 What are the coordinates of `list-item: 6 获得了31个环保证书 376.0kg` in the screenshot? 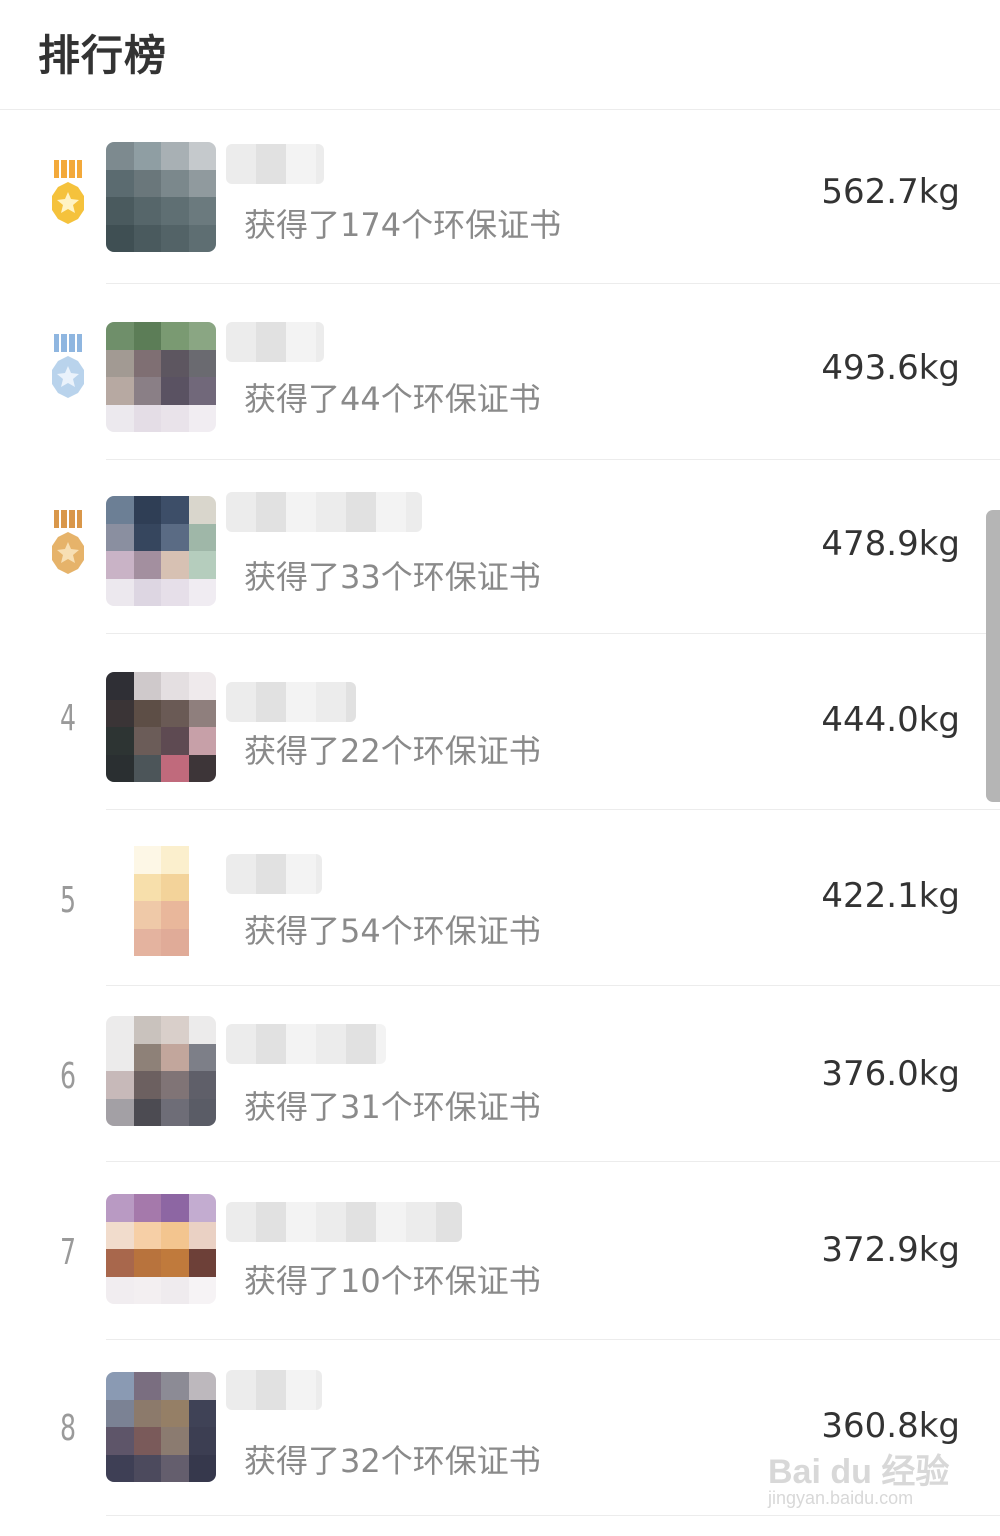 It's located at (500, 1074).